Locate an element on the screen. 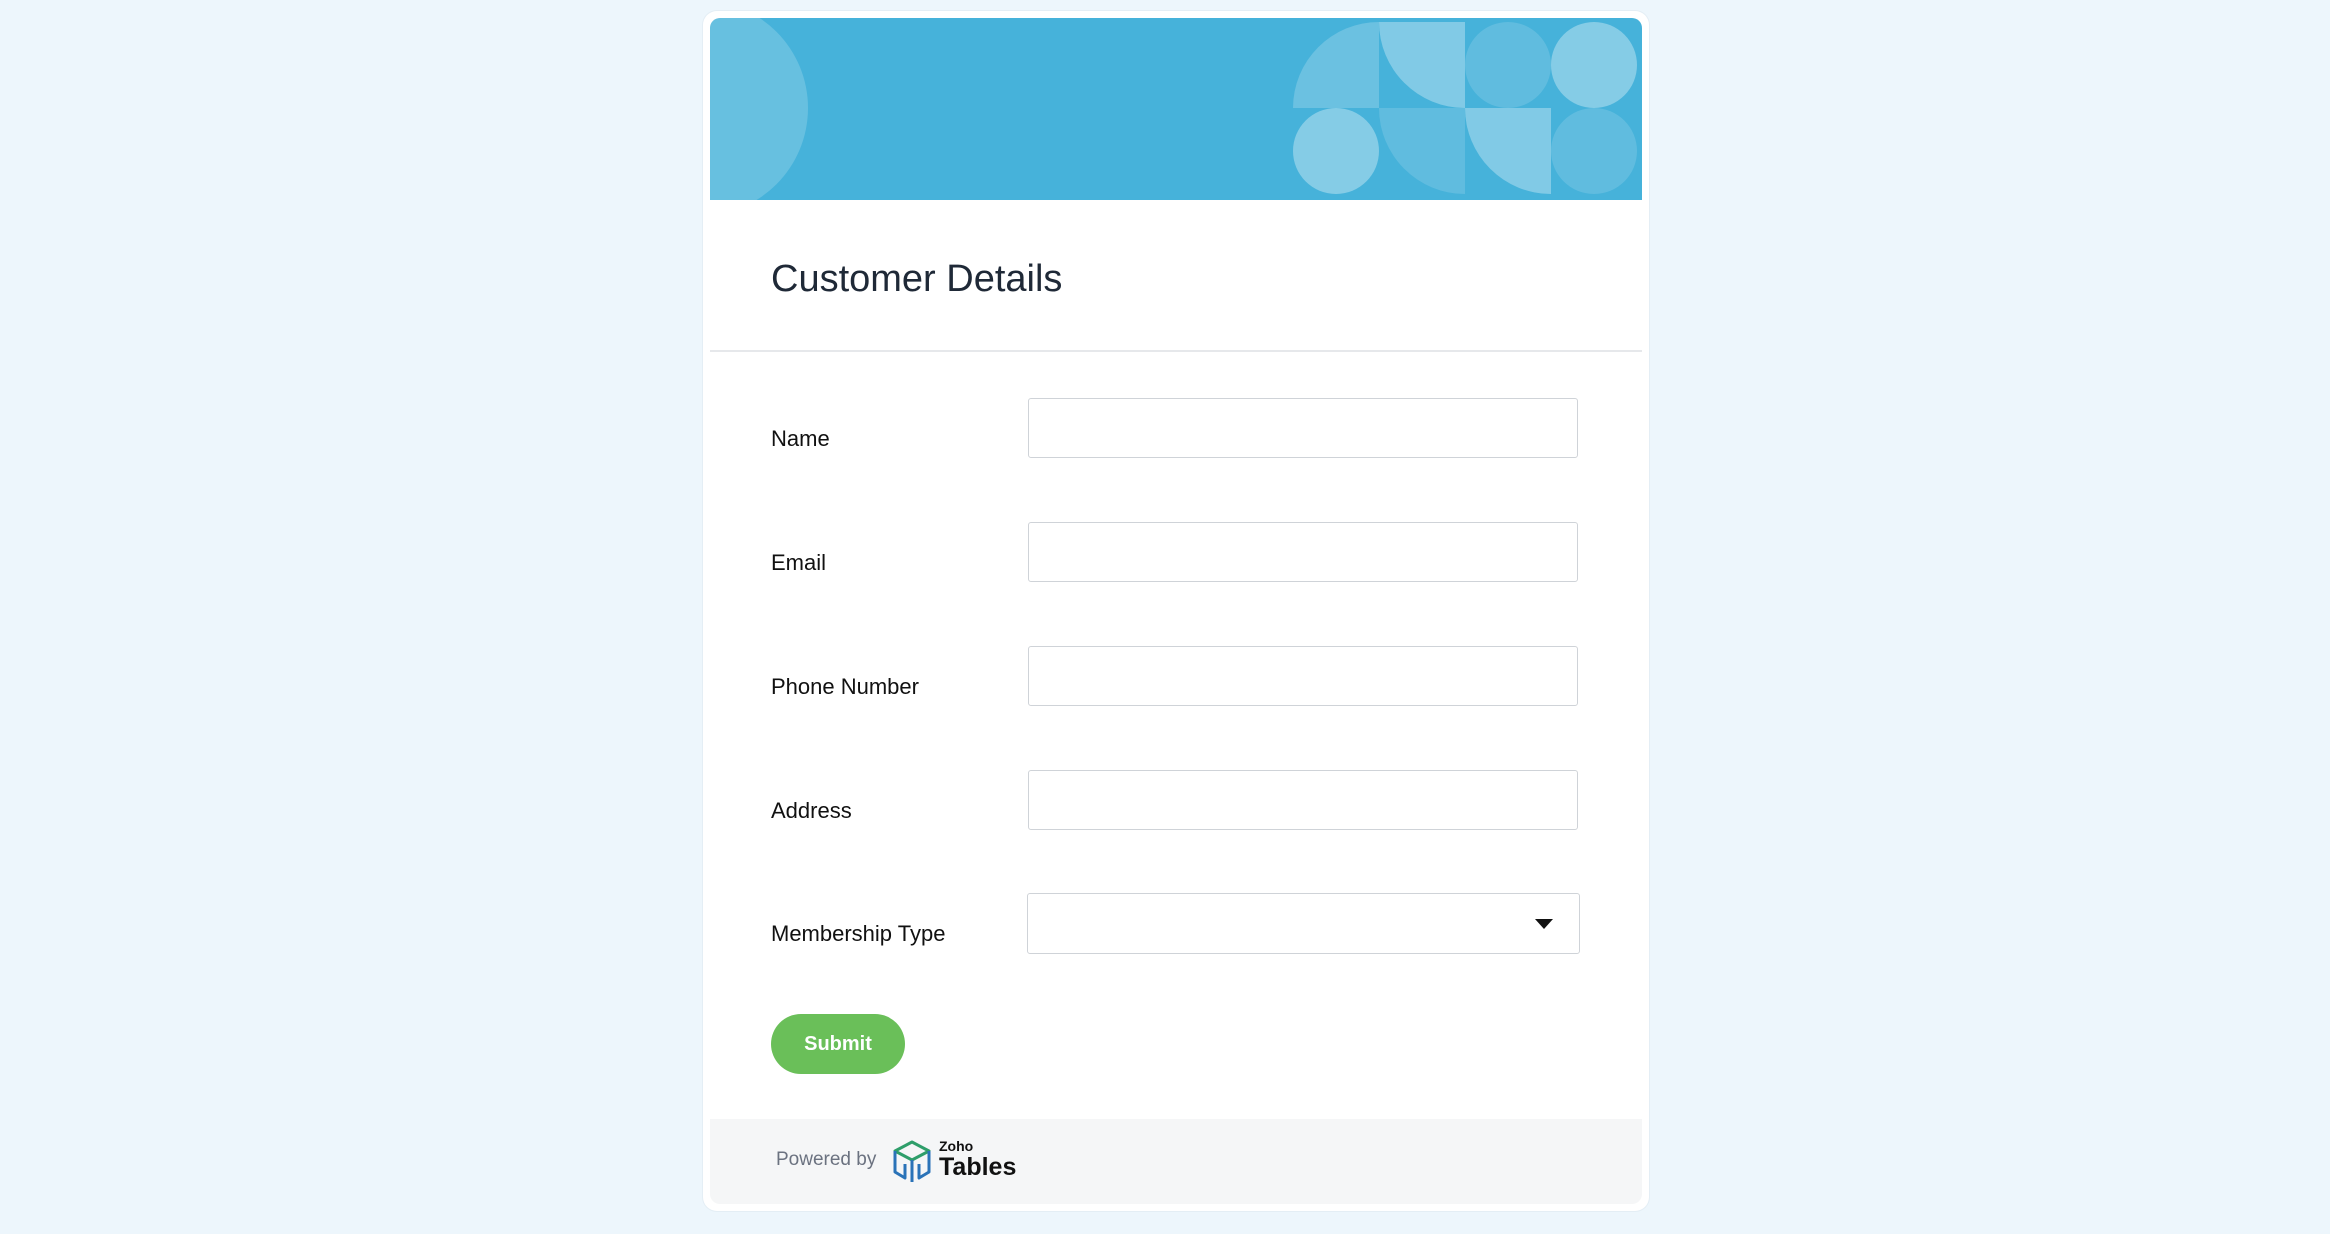 This screenshot has width=2330, height=1234. phone-number-label: Phone Number is located at coordinates (845, 686).